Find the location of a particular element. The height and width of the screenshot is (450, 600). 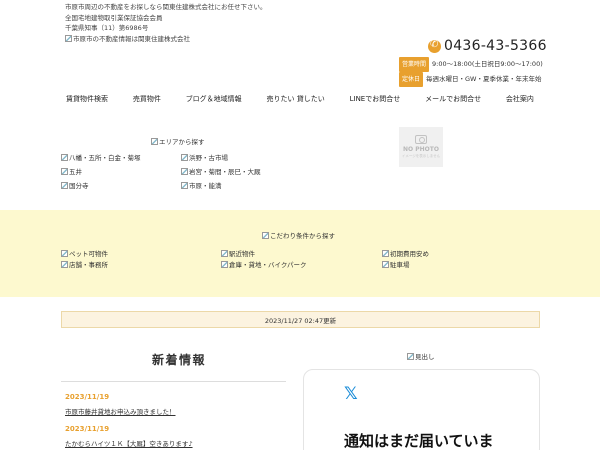

header-association: 全国宅地建物取引業保証協会会員 is located at coordinates (114, 17).